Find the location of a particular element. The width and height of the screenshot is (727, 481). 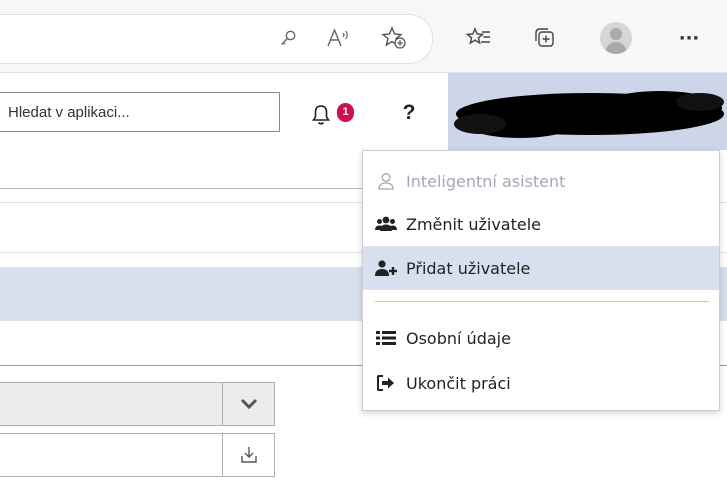

profile-avatar is located at coordinates (616, 38).